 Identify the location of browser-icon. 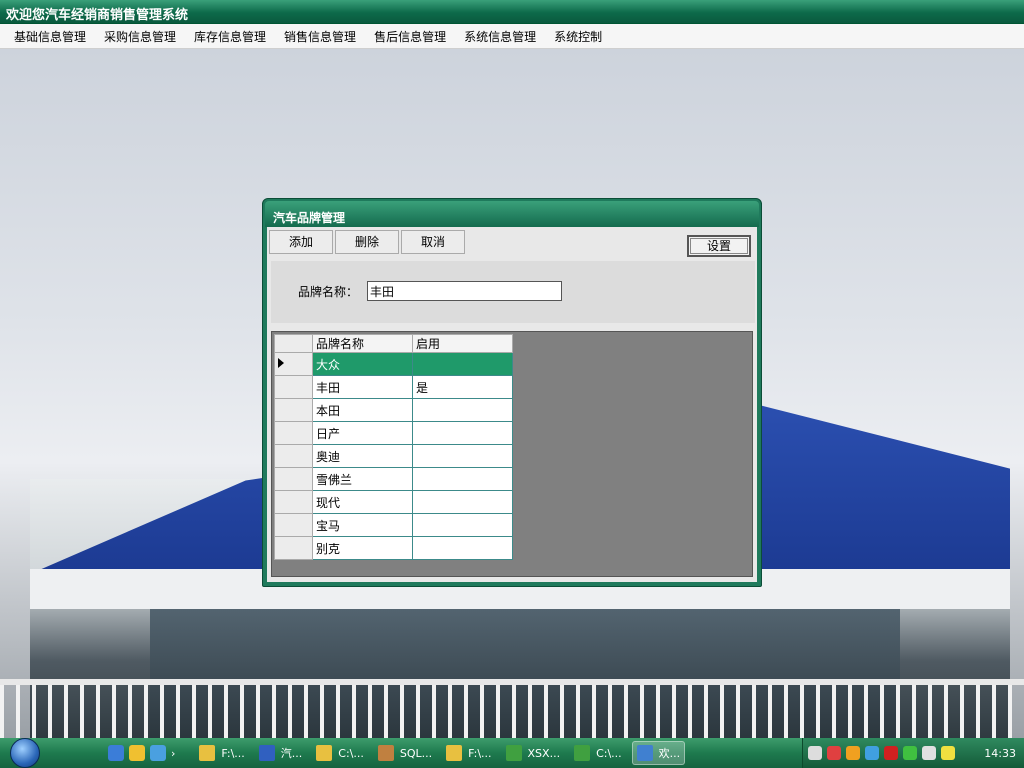
(158, 753).